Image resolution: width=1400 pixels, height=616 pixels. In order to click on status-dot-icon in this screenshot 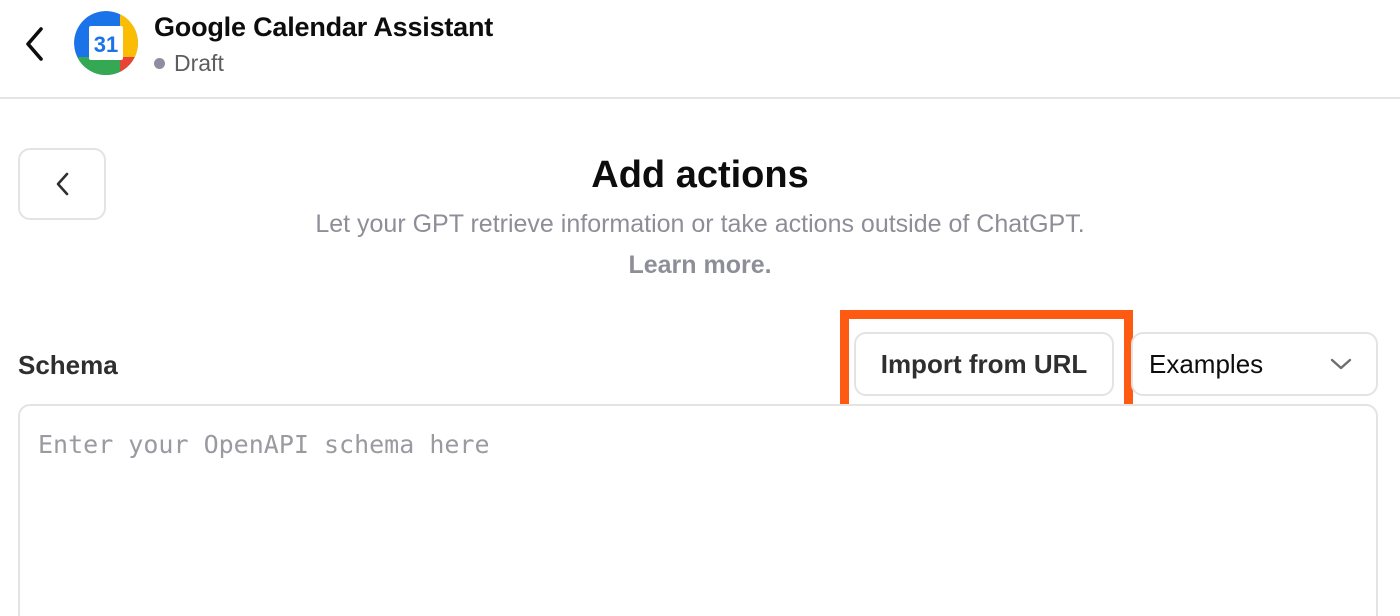, I will do `click(159, 63)`.